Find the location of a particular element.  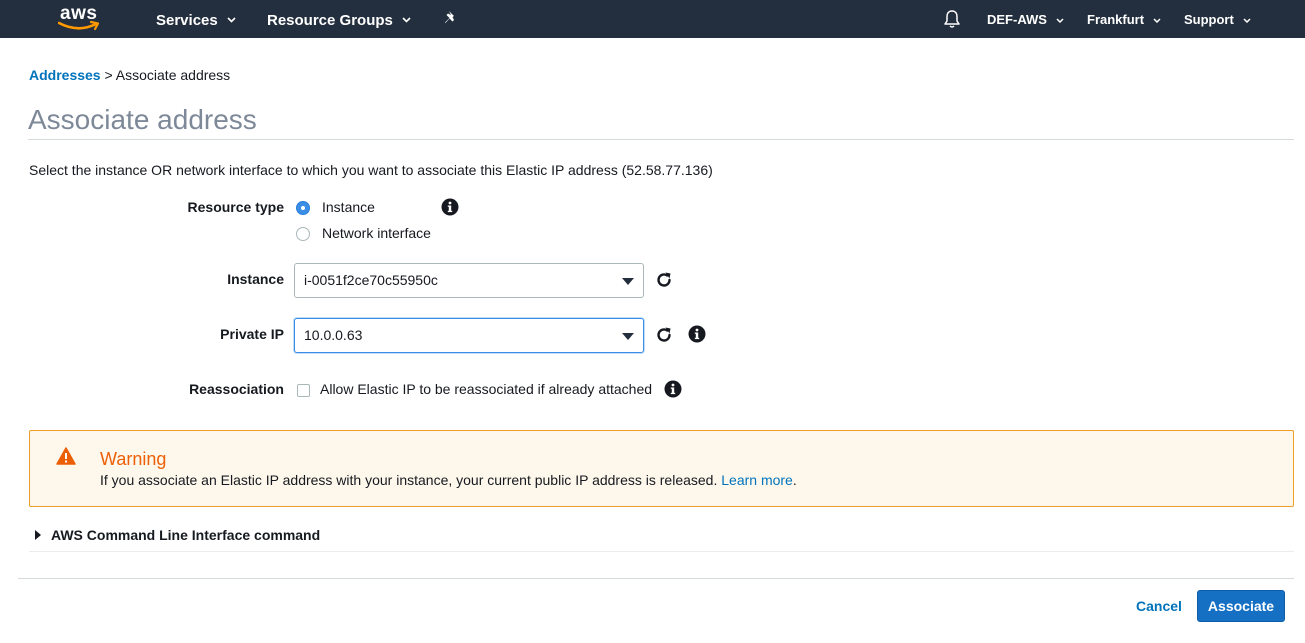

radio-network-interface-label: Network interface is located at coordinates (376, 233).